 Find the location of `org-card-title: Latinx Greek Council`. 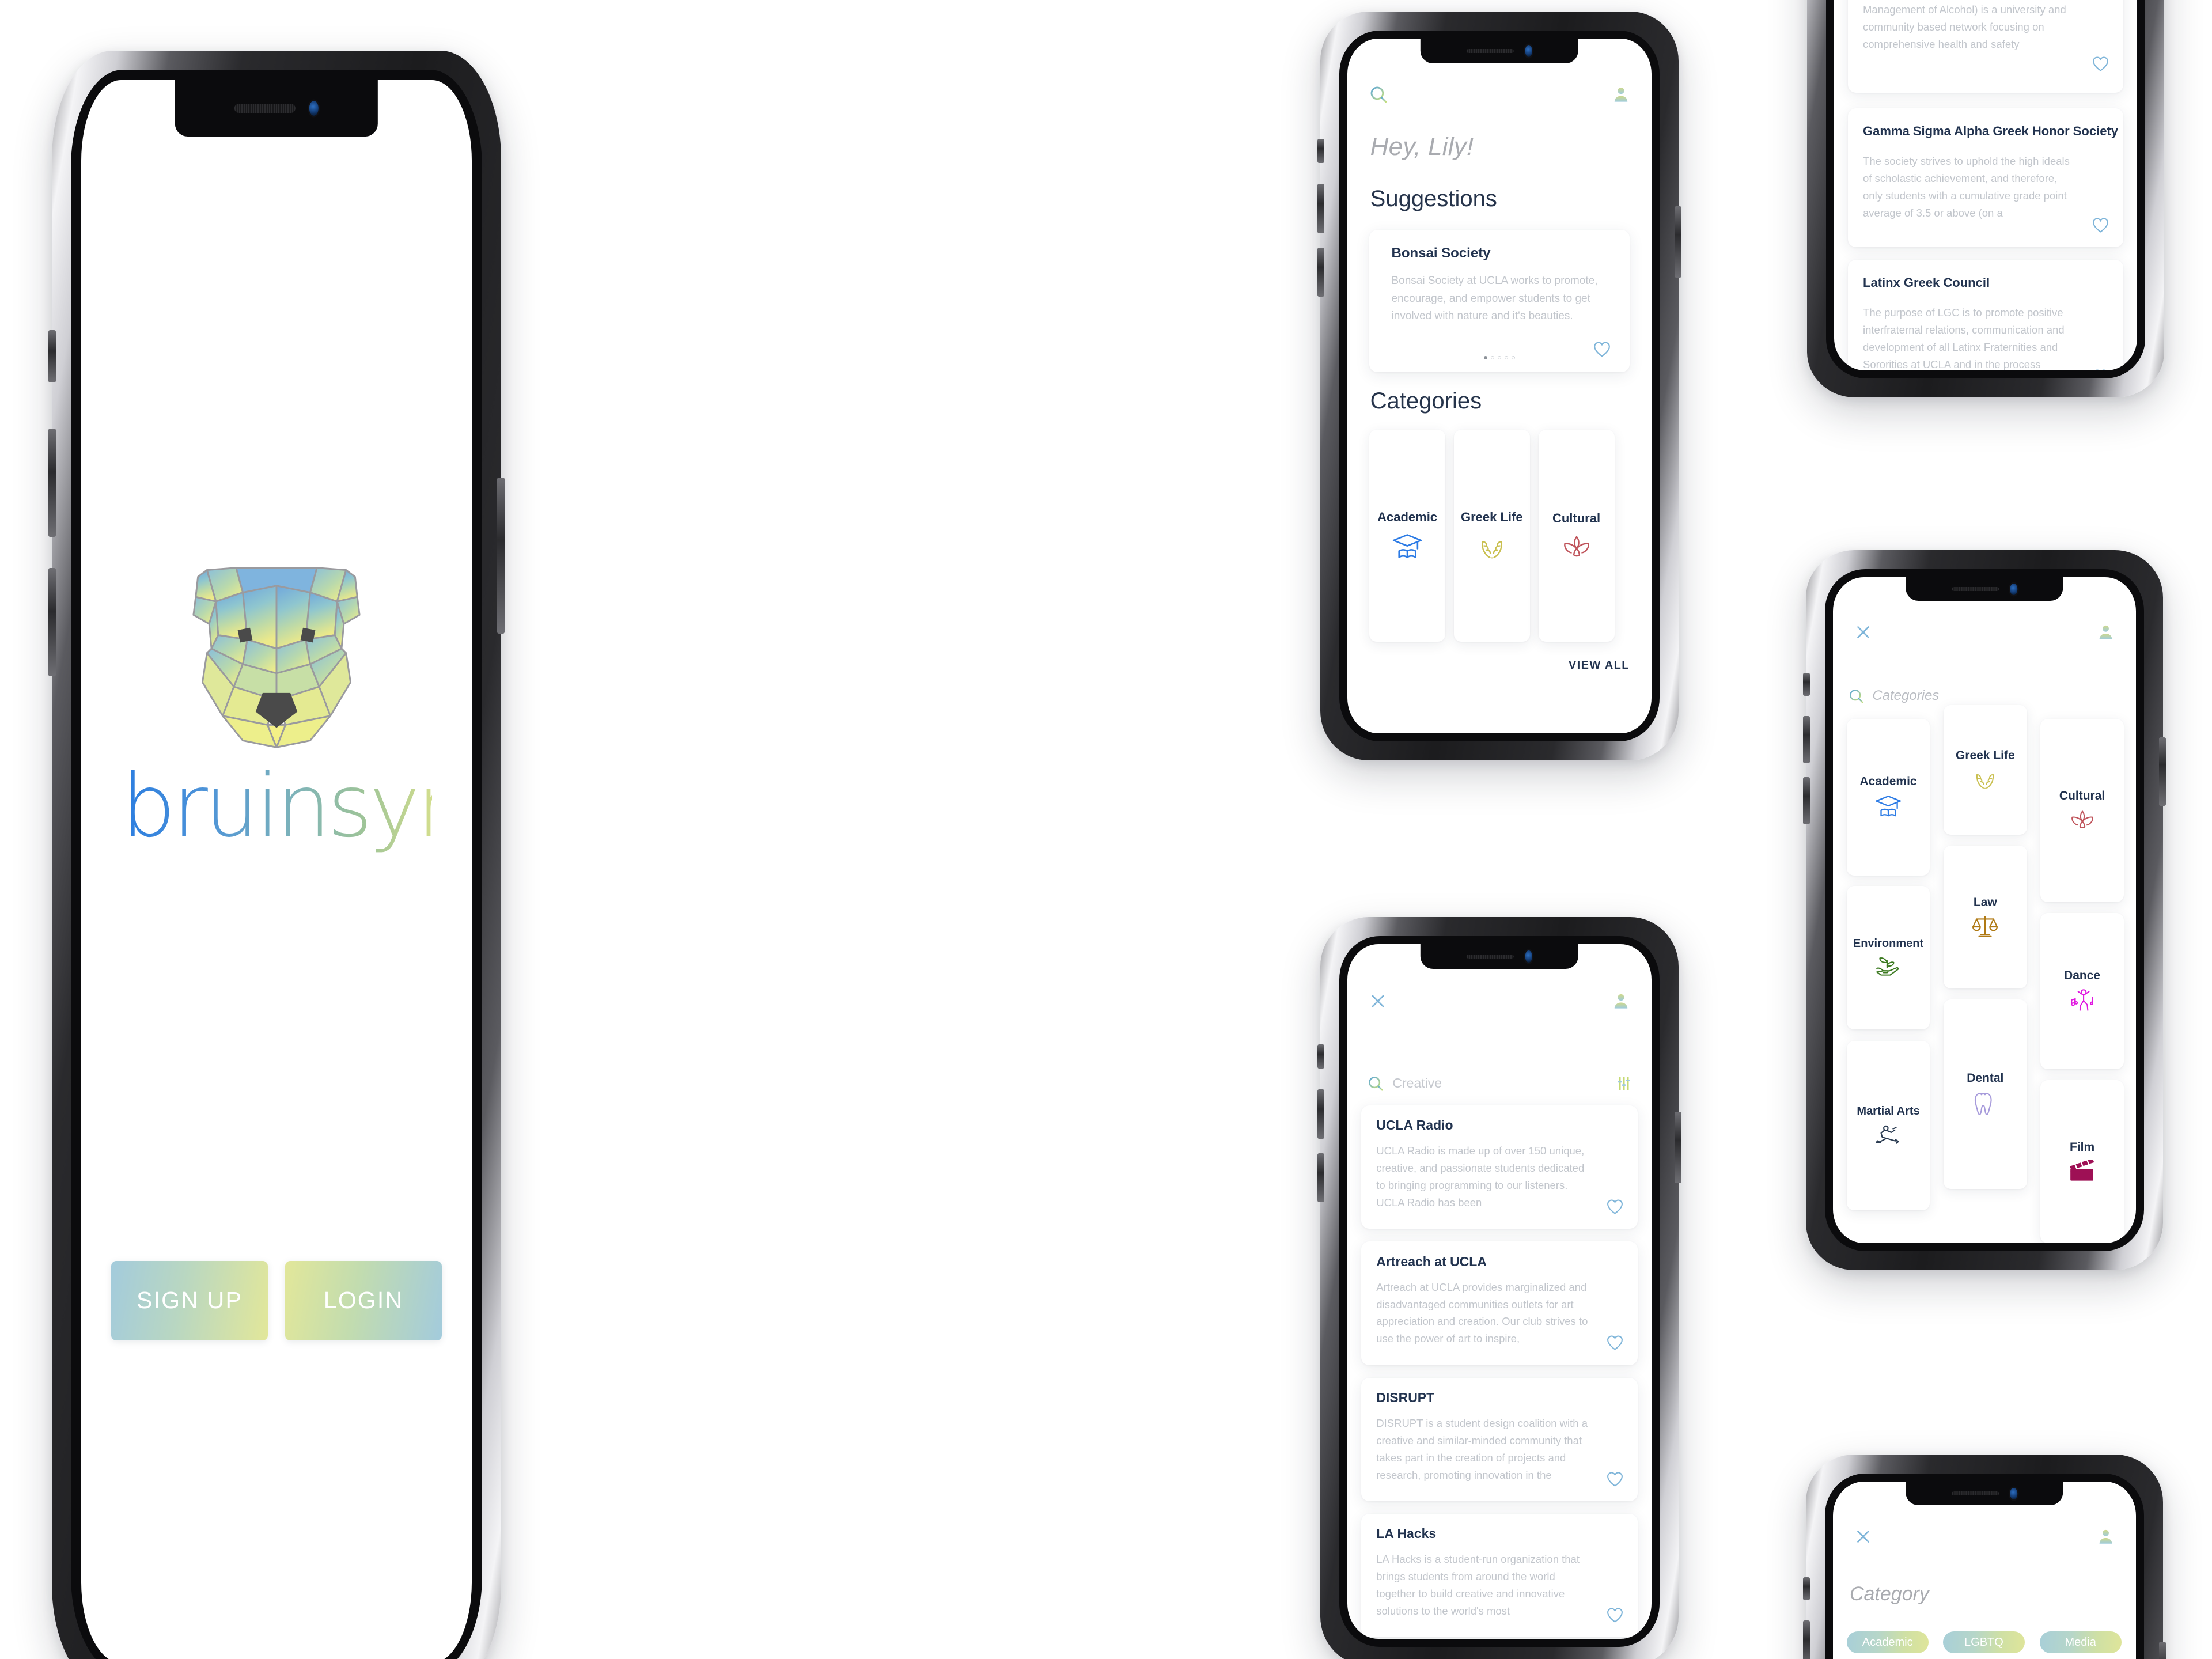

org-card-title: Latinx Greek Council is located at coordinates (1926, 282).